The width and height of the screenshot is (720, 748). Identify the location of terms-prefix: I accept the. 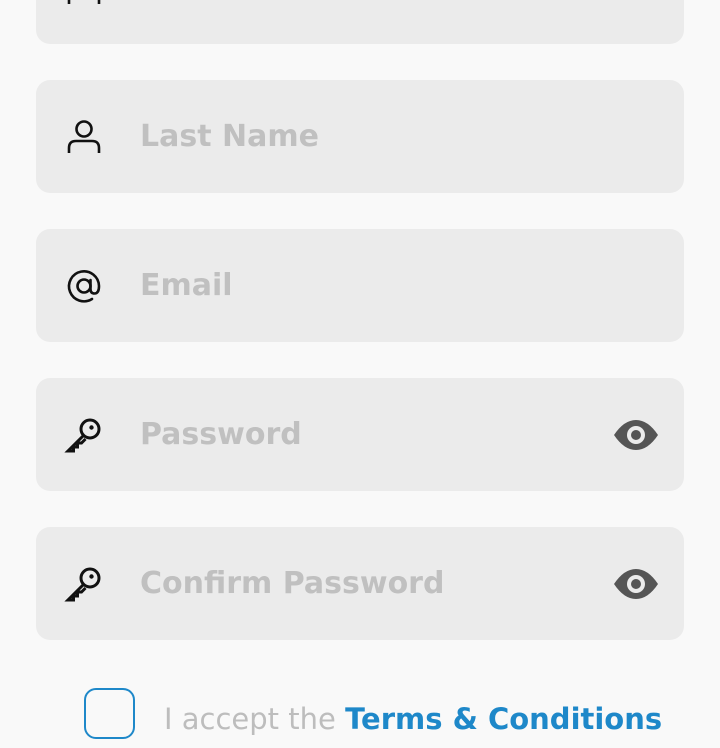
(250, 719).